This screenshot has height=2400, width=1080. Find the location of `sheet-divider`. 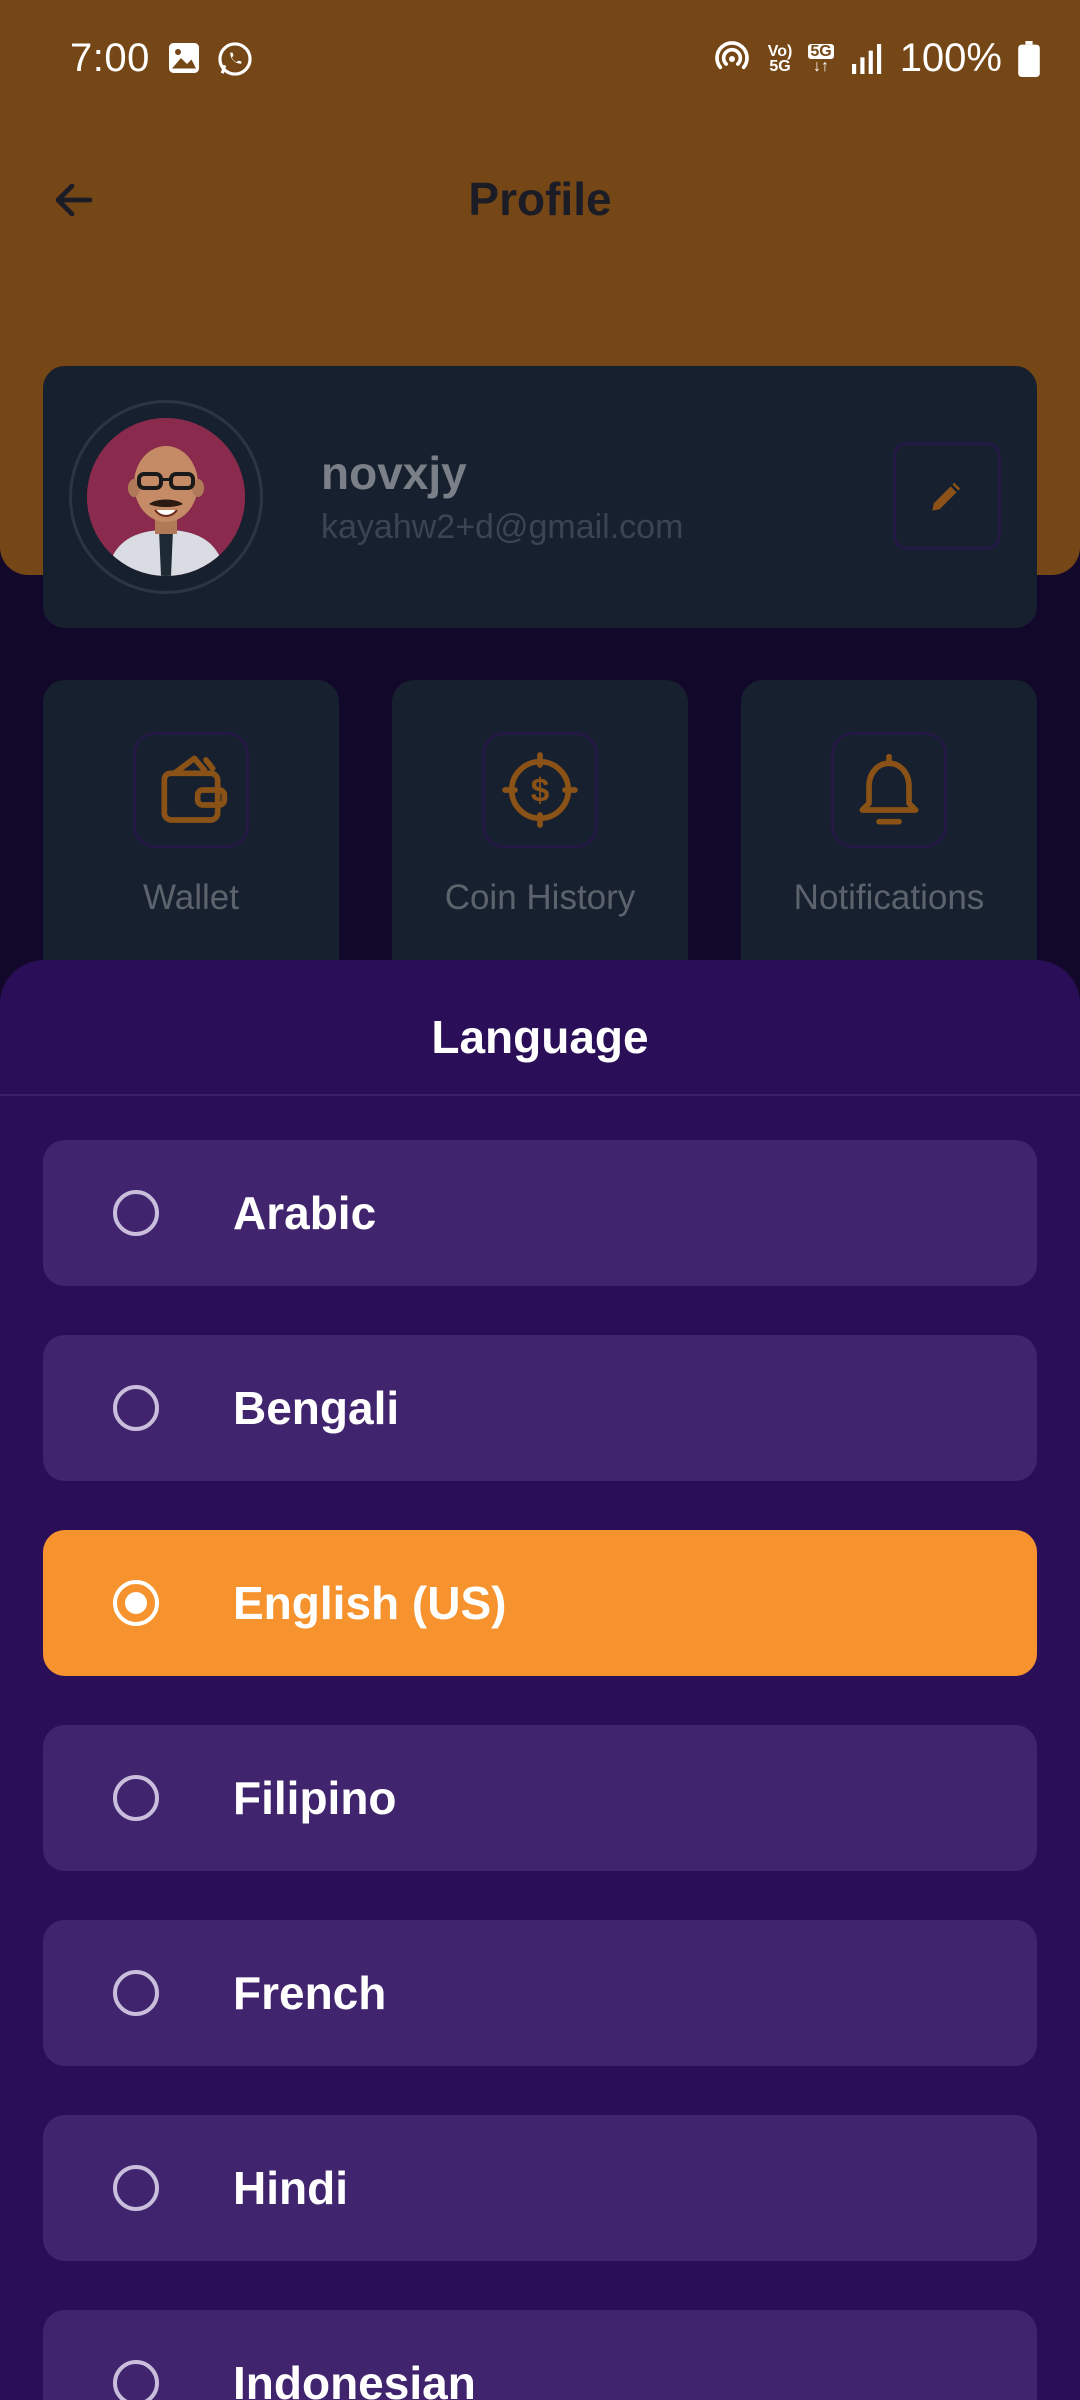

sheet-divider is located at coordinates (540, 1095).